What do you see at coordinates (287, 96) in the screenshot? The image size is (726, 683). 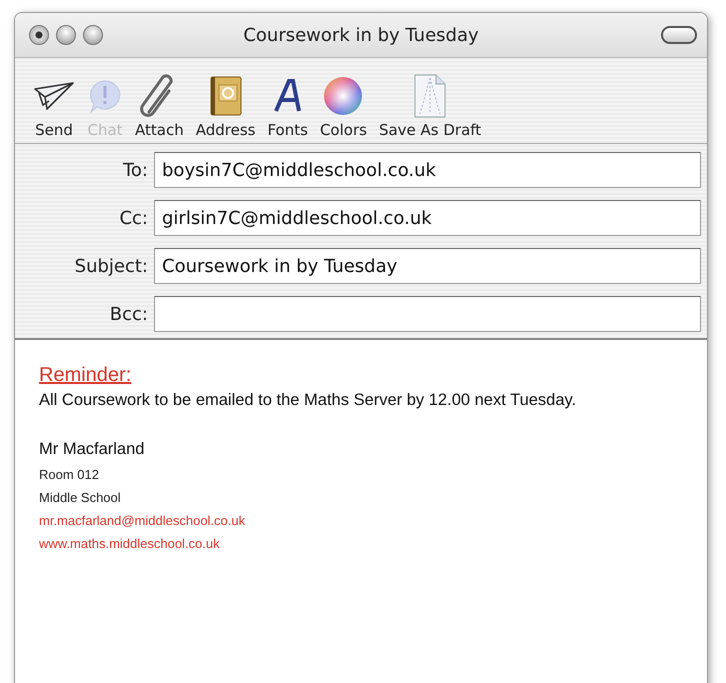 I see `letter-a-icon` at bounding box center [287, 96].